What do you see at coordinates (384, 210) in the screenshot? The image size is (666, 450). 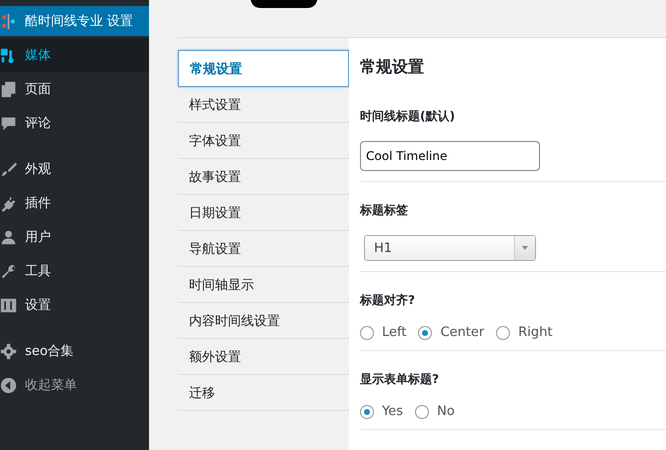 I see `field-label: 标题标签` at bounding box center [384, 210].